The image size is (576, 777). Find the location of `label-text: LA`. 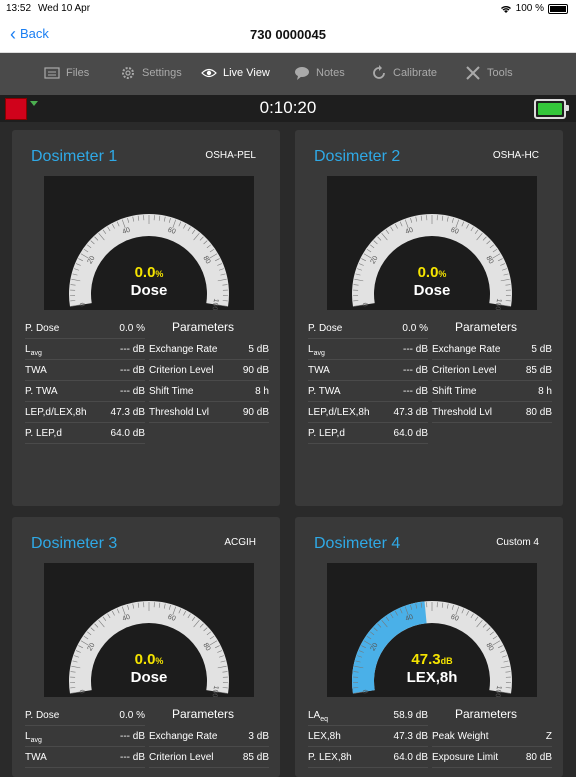

label-text: LA is located at coordinates (314, 715).